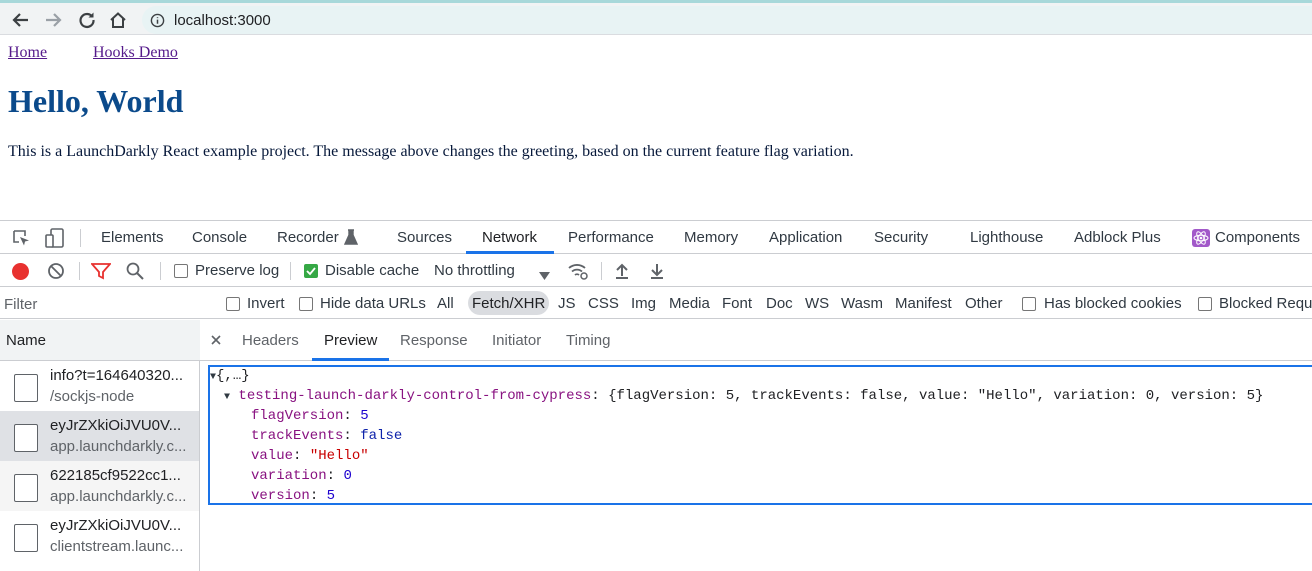  I want to click on tab-console: Console, so click(219, 237).